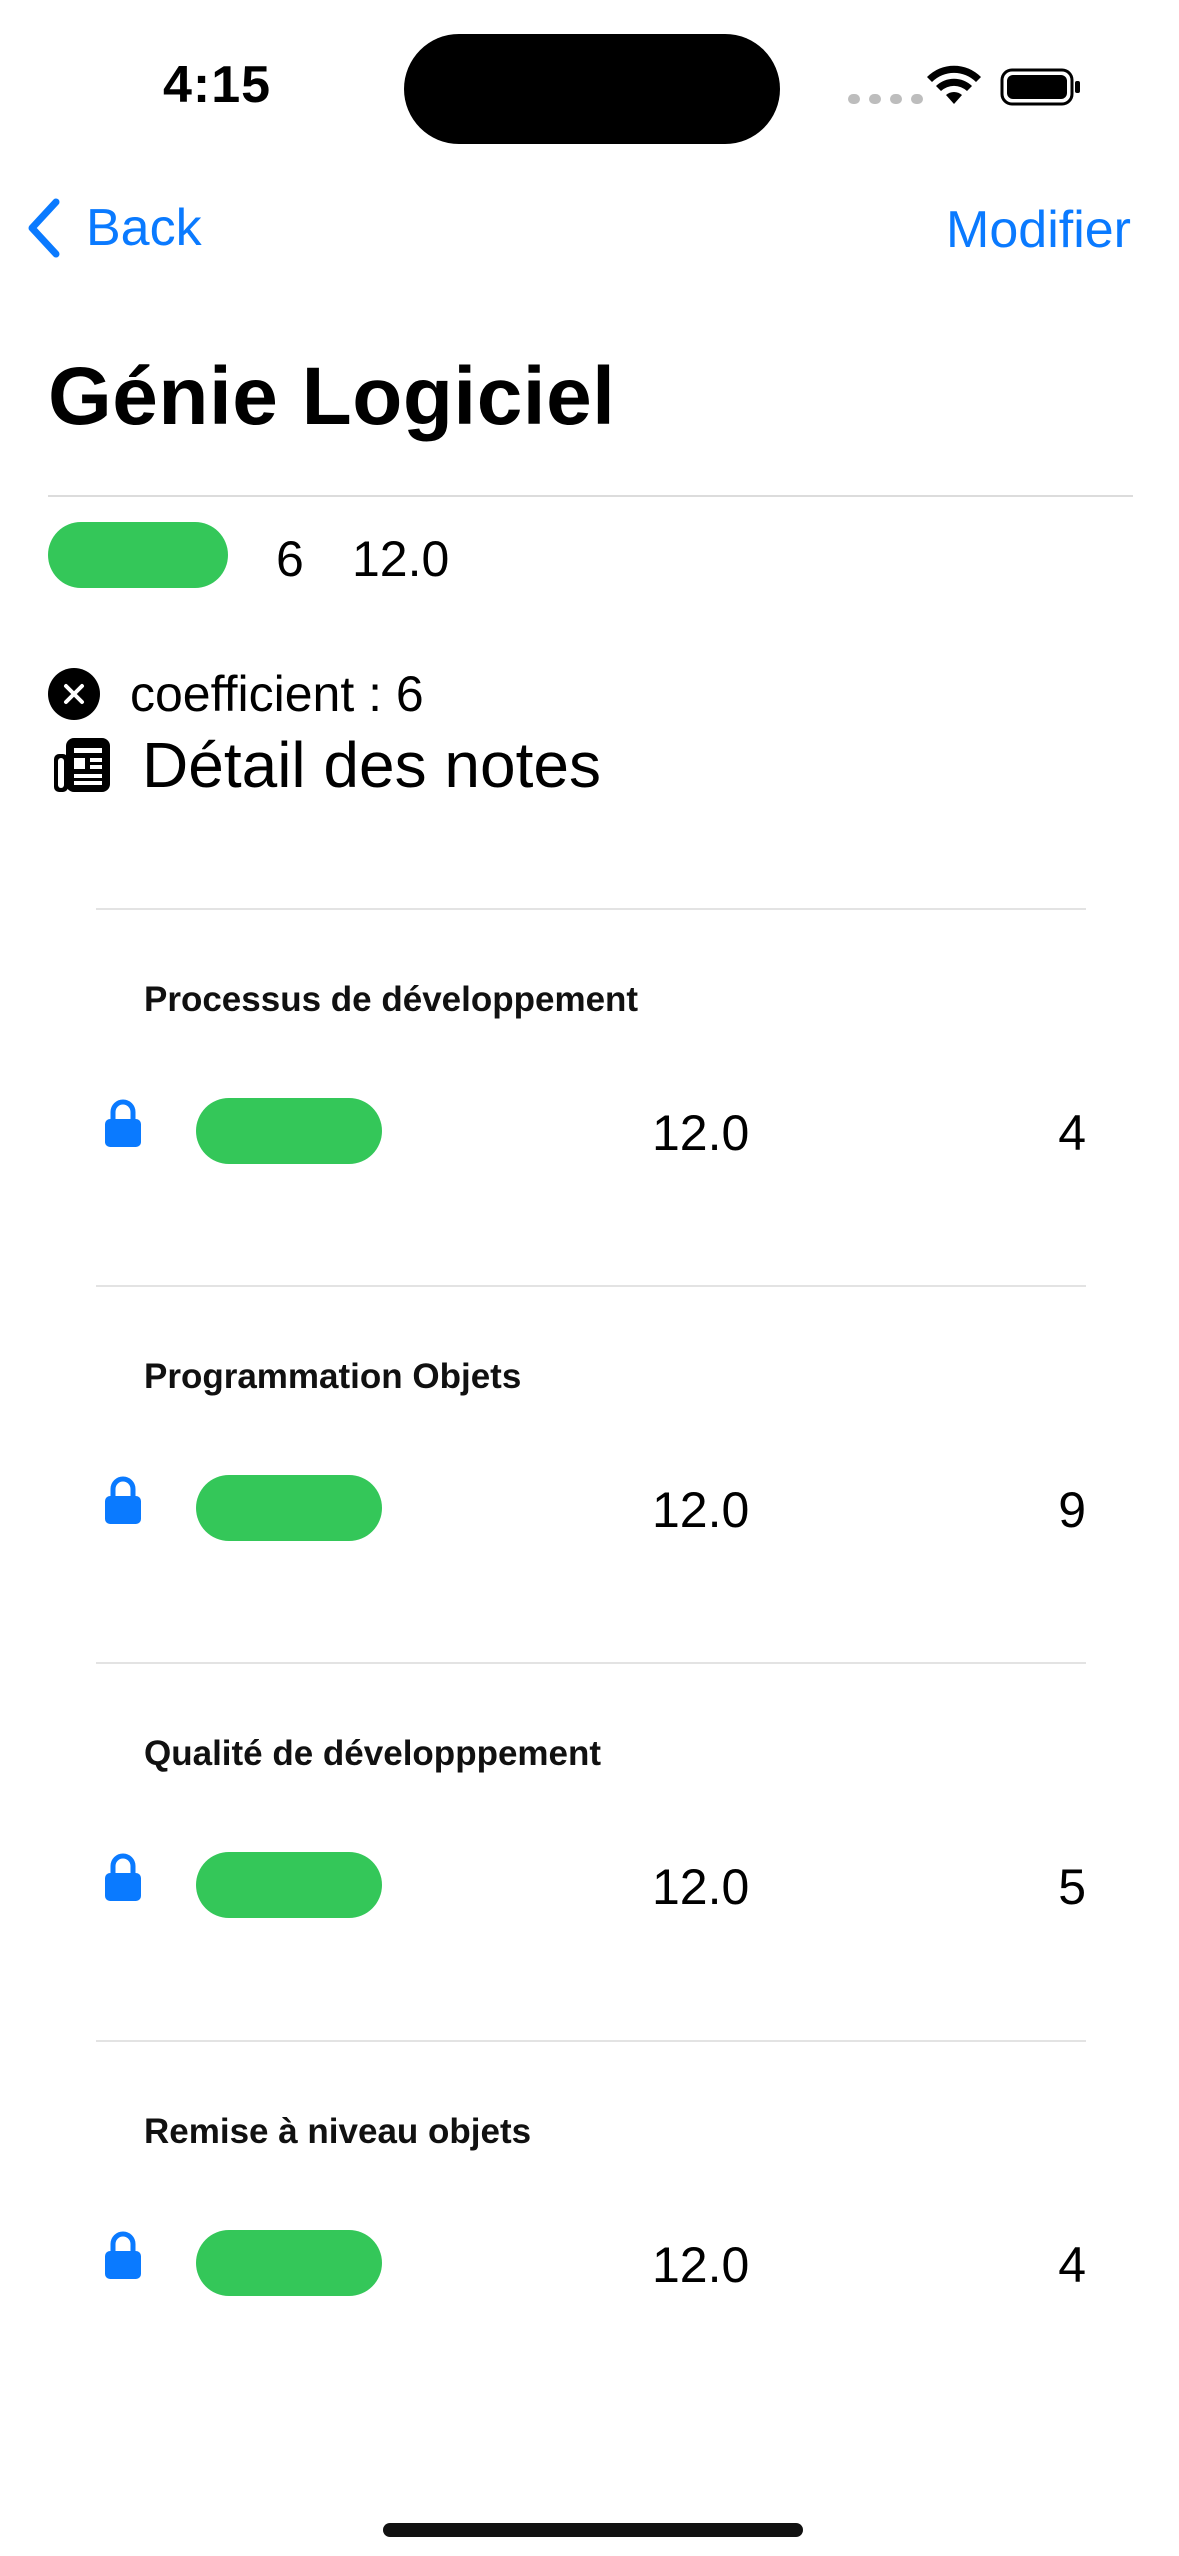 The height and width of the screenshot is (2556, 1179). Describe the element at coordinates (338, 2131) in the screenshot. I see `module-name: Remise à niveau objets` at that location.